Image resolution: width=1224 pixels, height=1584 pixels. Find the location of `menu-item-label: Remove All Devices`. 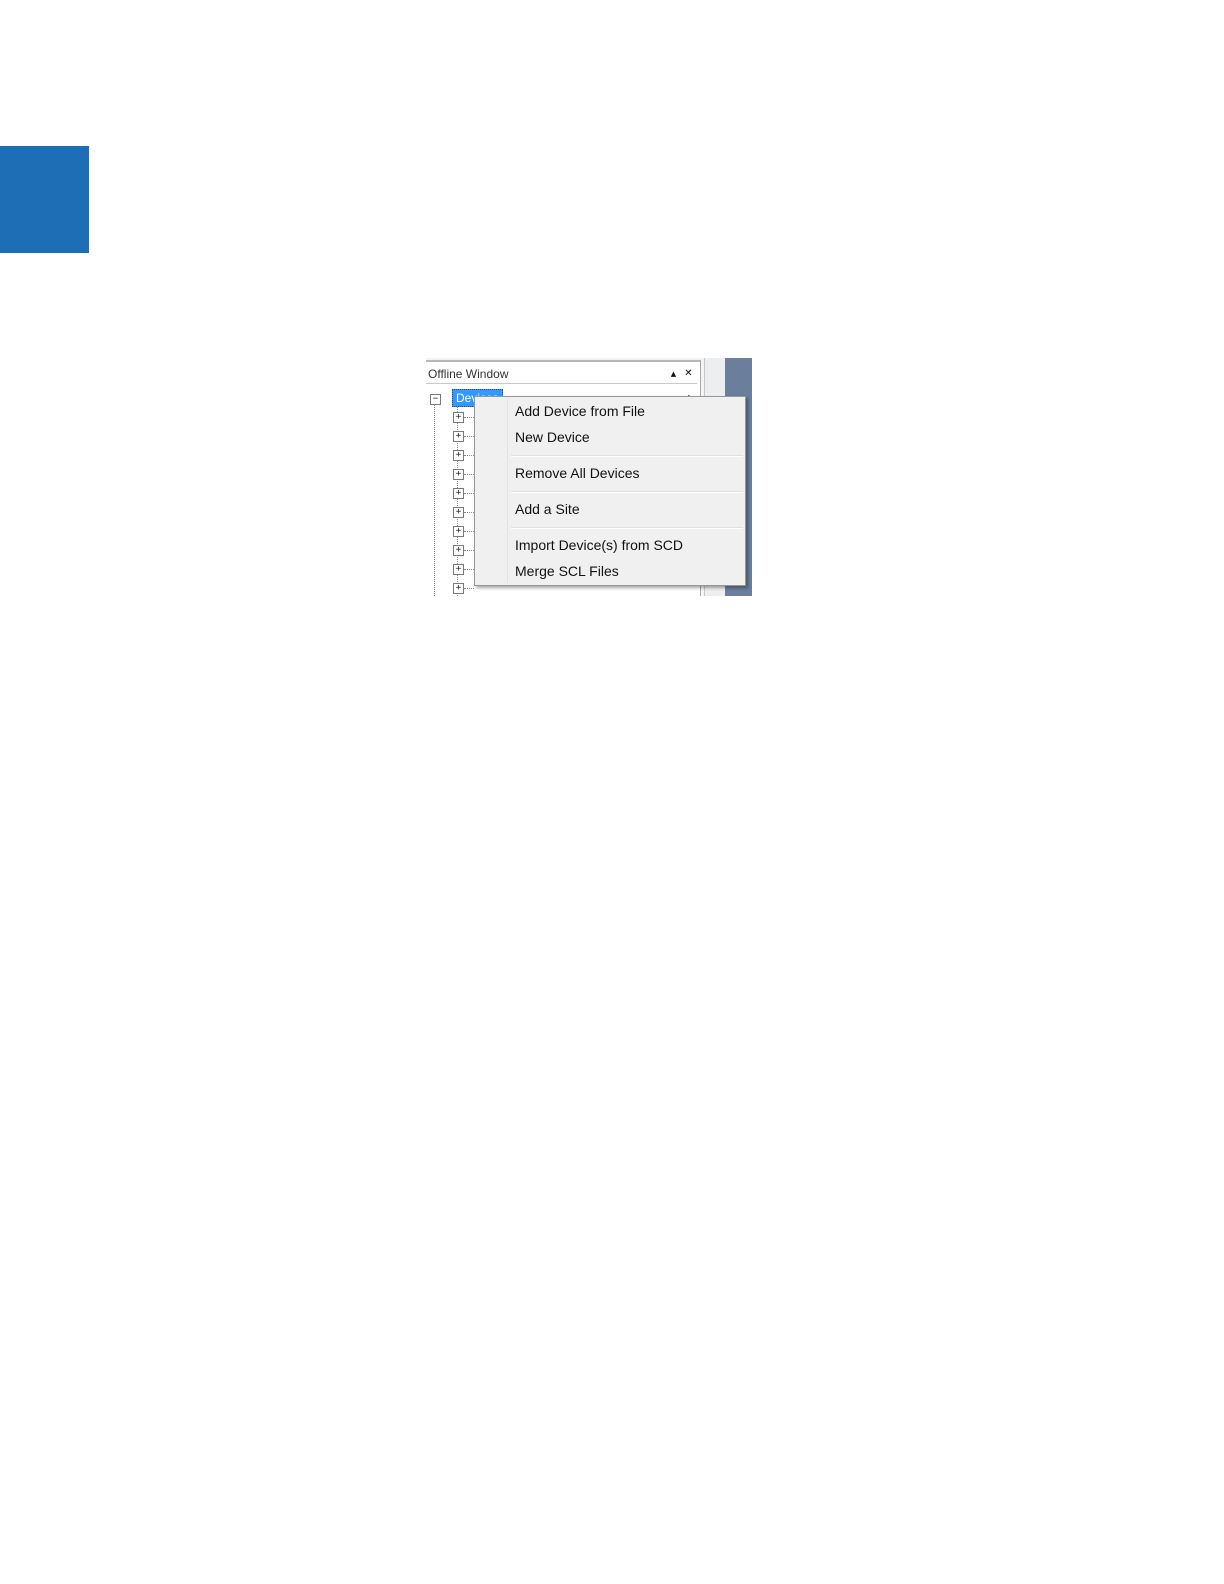

menu-item-label: Remove All Devices is located at coordinates (577, 473).